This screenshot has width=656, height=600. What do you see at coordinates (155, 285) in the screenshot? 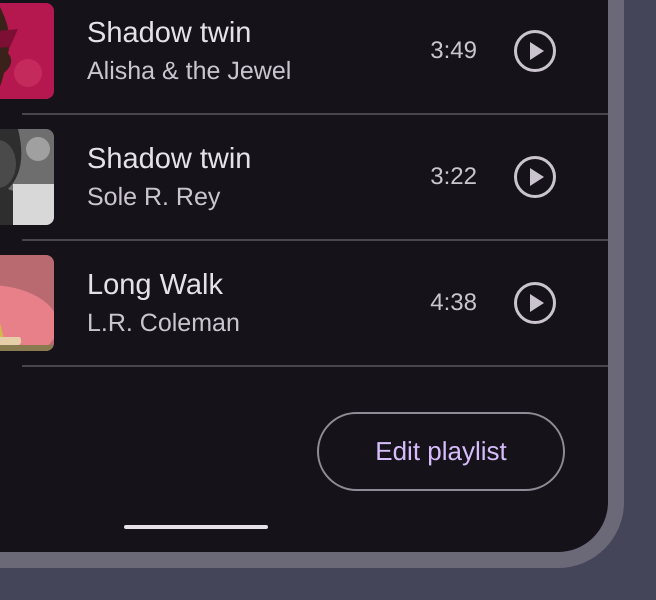
I see `track-title: Long Walk` at bounding box center [155, 285].